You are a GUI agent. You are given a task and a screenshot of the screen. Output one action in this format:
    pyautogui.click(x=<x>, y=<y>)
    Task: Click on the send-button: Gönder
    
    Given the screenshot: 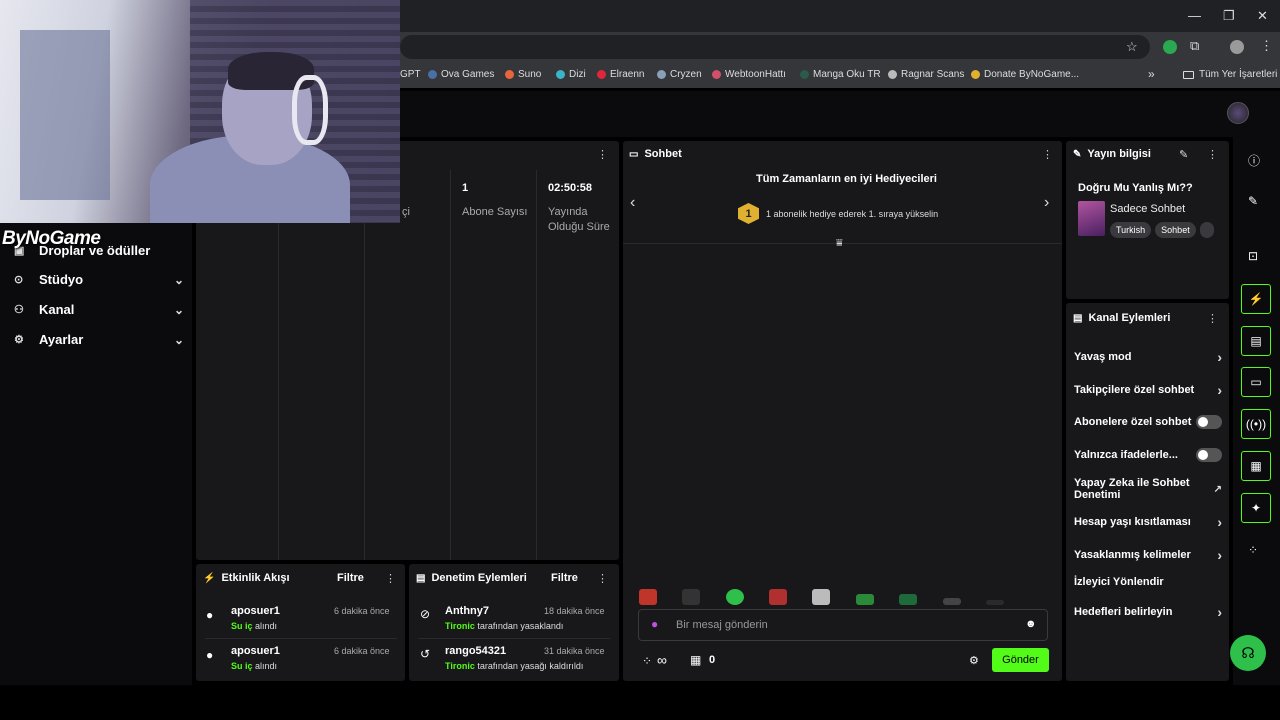 What is the action you would take?
    pyautogui.click(x=1020, y=660)
    